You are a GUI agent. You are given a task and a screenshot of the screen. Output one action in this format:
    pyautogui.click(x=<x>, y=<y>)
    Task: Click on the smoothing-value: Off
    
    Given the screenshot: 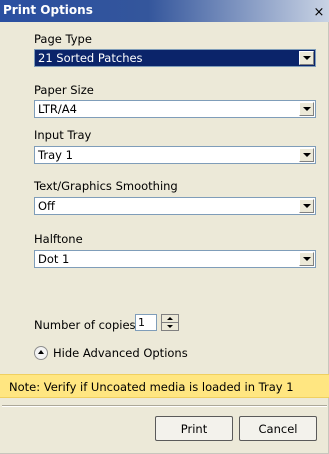 What is the action you would take?
    pyautogui.click(x=46, y=206)
    